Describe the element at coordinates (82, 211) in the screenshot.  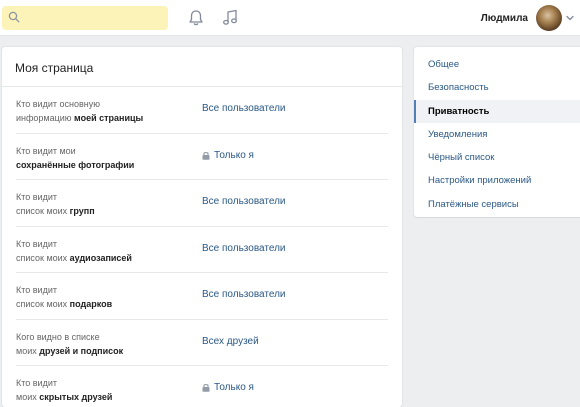
I see `setting-label-subject: групп` at that location.